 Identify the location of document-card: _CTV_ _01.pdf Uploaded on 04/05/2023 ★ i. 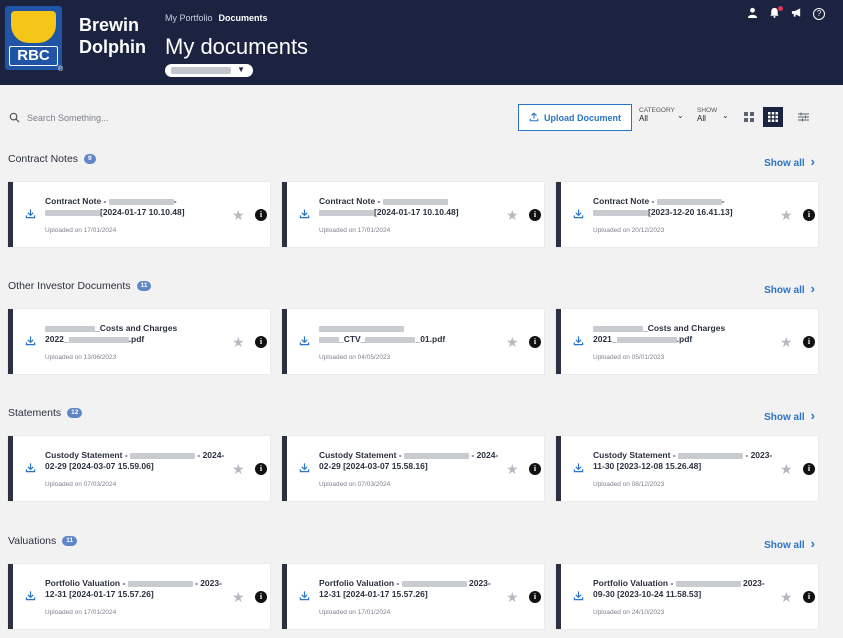
(413, 341).